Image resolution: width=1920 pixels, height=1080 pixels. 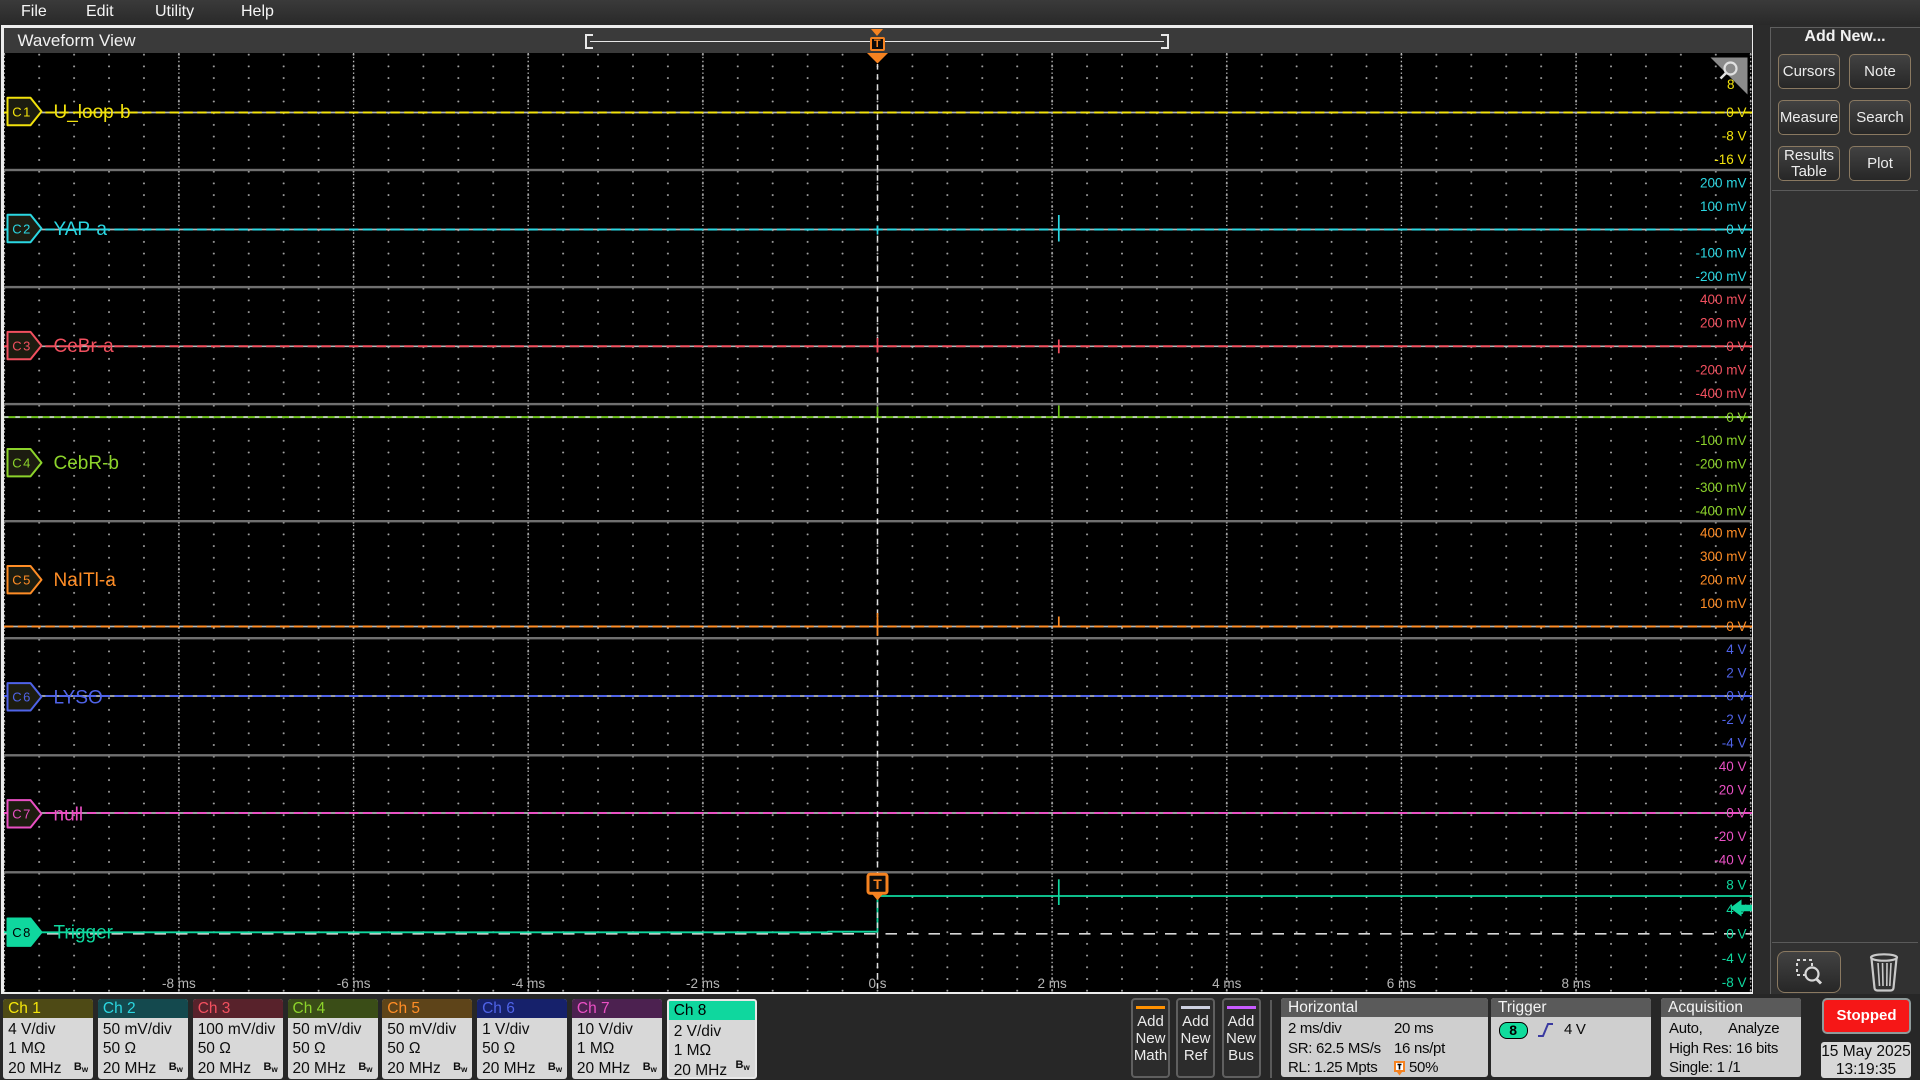 I want to click on svg-text: 40 V, so click(x=1732, y=765).